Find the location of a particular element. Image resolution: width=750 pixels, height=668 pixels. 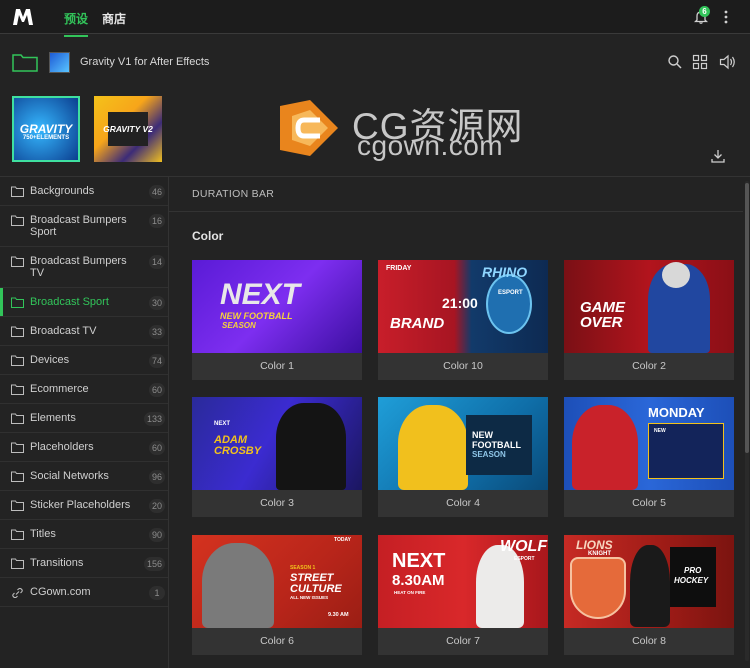

template-card: MONDAY NEW Color 5 is located at coordinates (649, 457).